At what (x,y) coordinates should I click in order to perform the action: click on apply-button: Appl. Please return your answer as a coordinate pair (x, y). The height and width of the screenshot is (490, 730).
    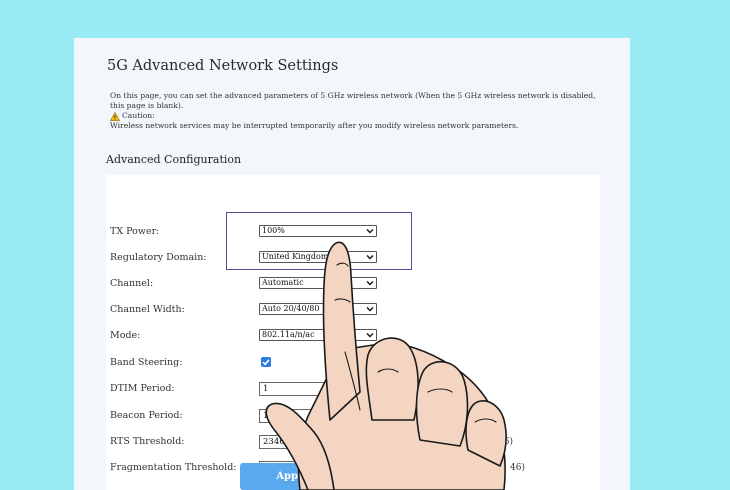
    Looking at the image, I should click on (289, 476).